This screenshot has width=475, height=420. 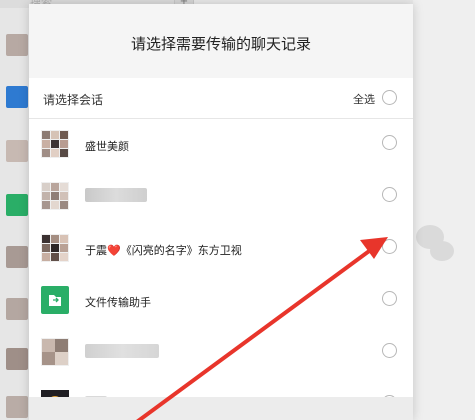 I want to click on chat-name: 文件传输助手, so click(x=118, y=302).